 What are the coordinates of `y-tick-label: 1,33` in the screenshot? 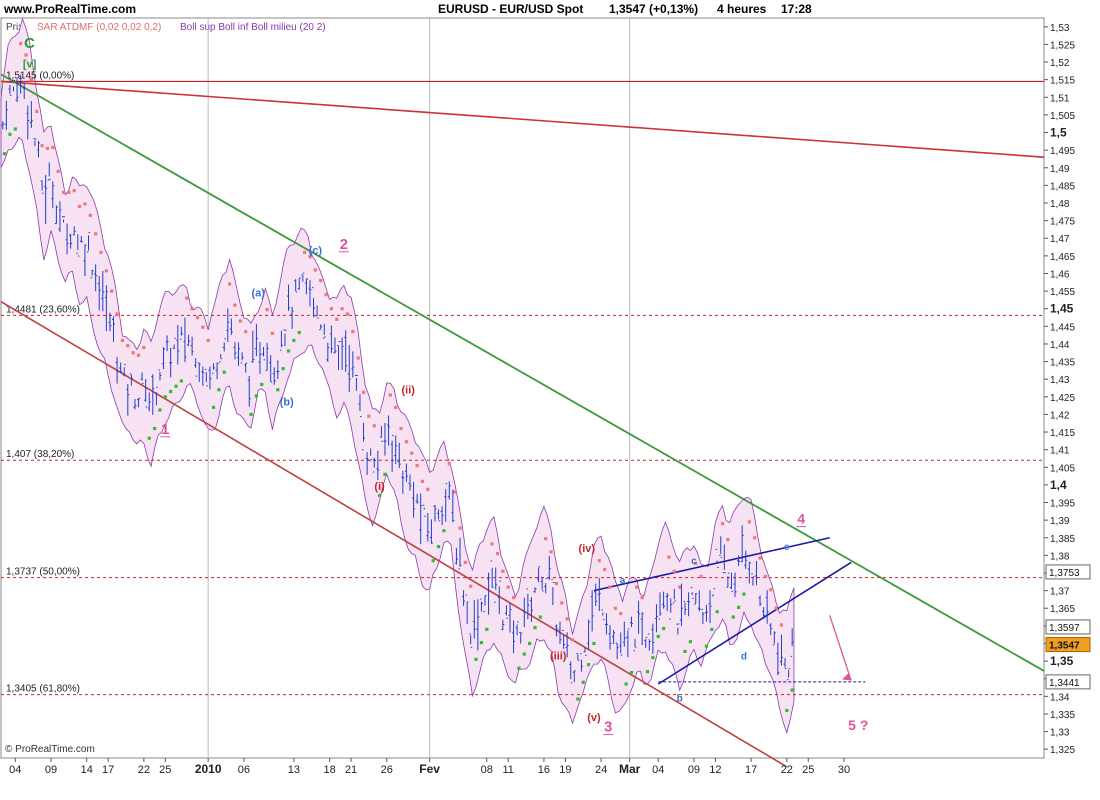 It's located at (1060, 733).